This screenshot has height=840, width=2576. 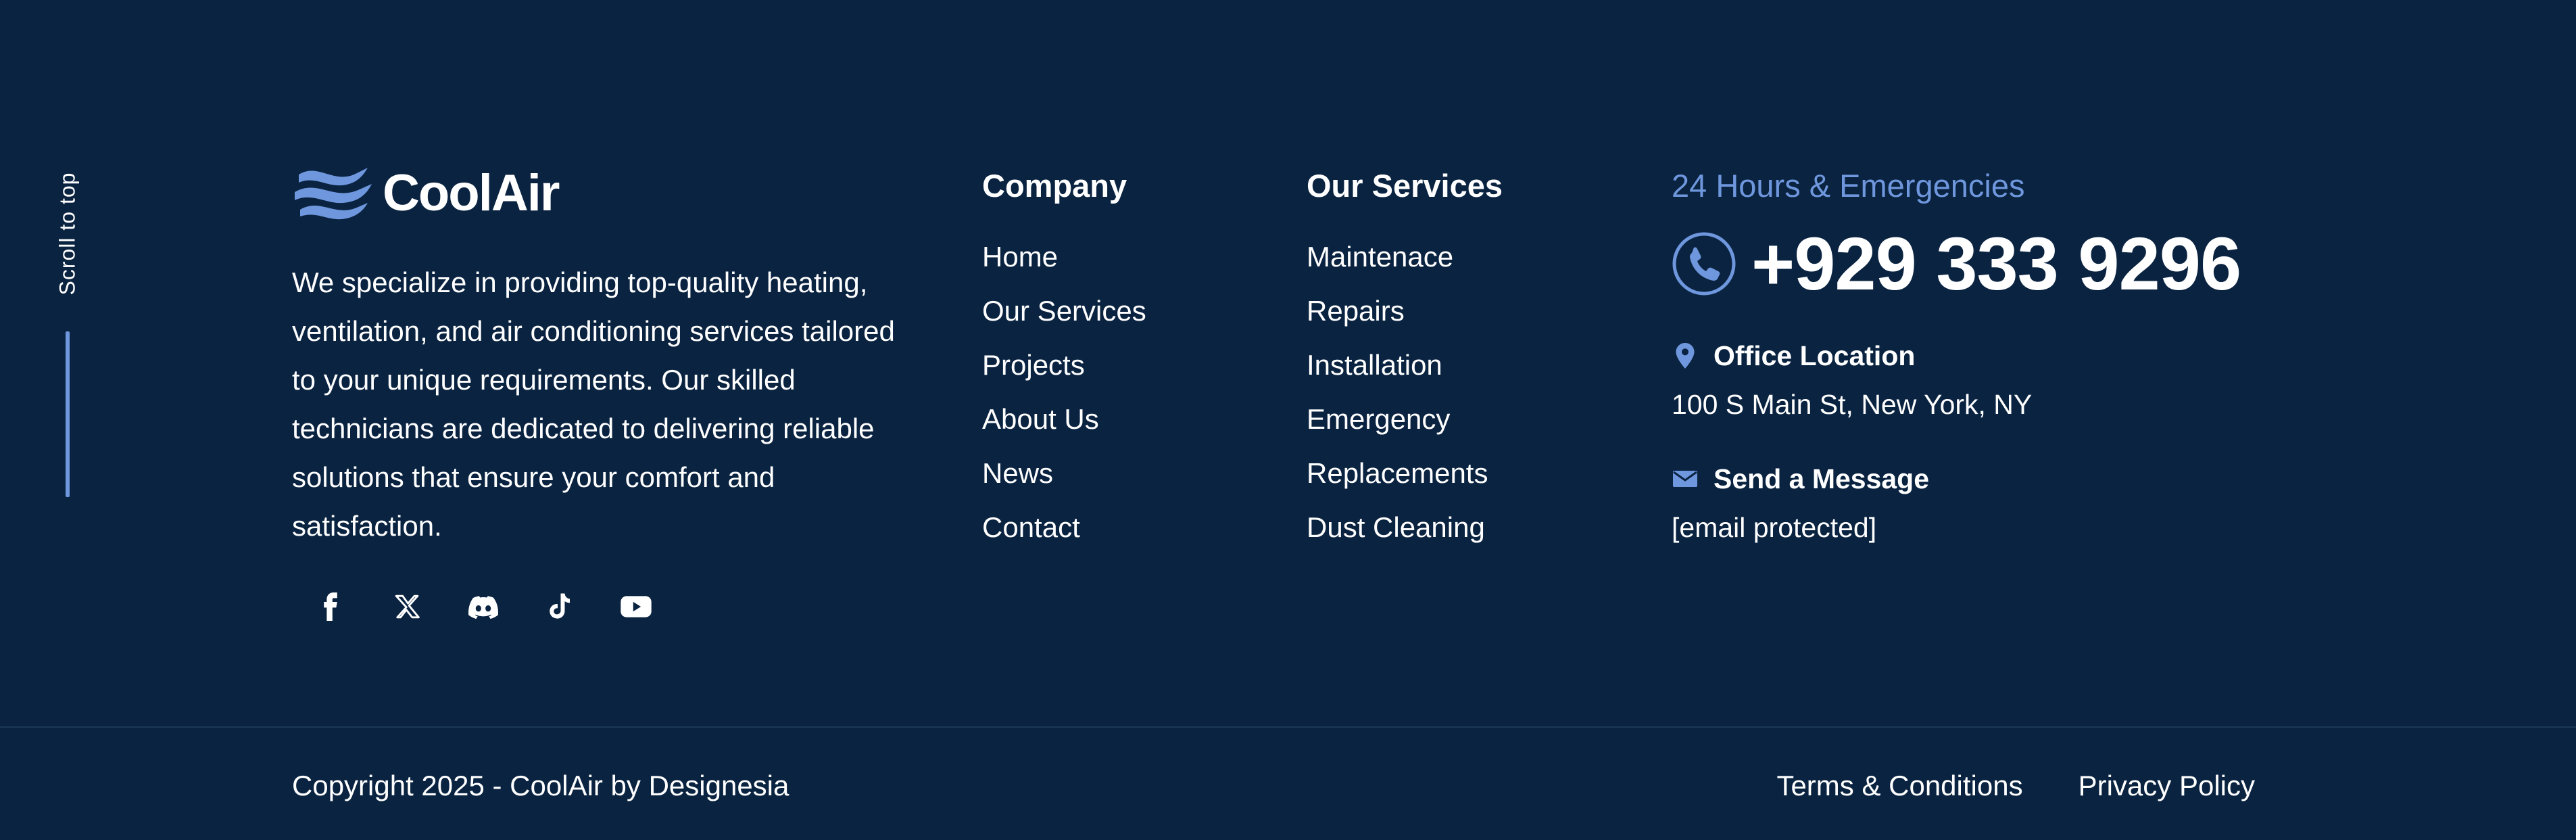 I want to click on company-title: Company, so click(x=1054, y=186).